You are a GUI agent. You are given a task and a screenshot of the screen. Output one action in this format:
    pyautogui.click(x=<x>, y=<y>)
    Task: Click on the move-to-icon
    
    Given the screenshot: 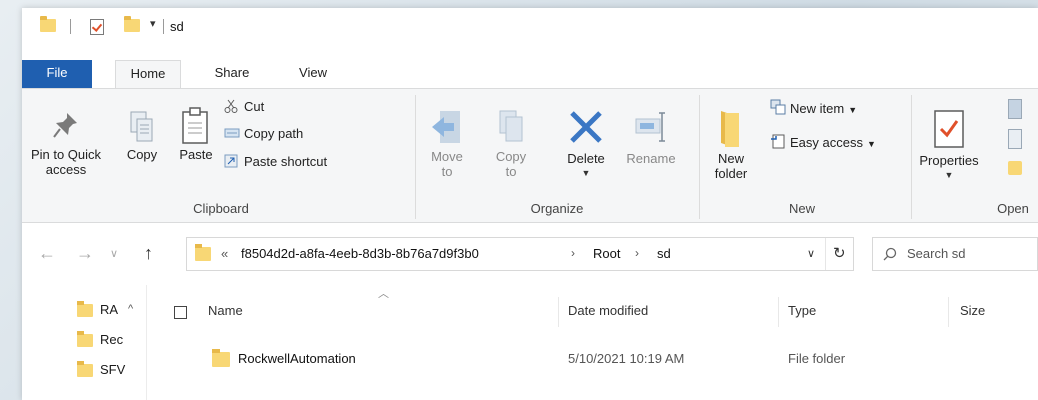 What is the action you would take?
    pyautogui.click(x=446, y=127)
    